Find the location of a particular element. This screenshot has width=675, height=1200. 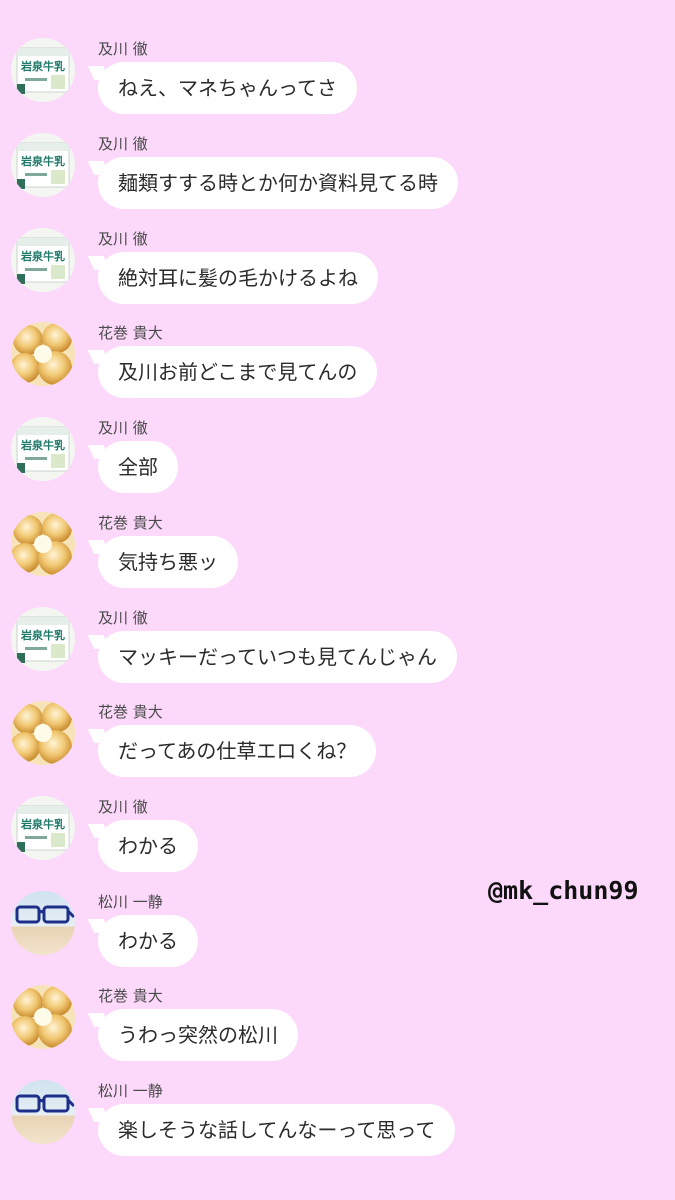

message: 岩泉牛乳 及川 徹 絶対耳に髪の毛かけるよね is located at coordinates (337, 275).